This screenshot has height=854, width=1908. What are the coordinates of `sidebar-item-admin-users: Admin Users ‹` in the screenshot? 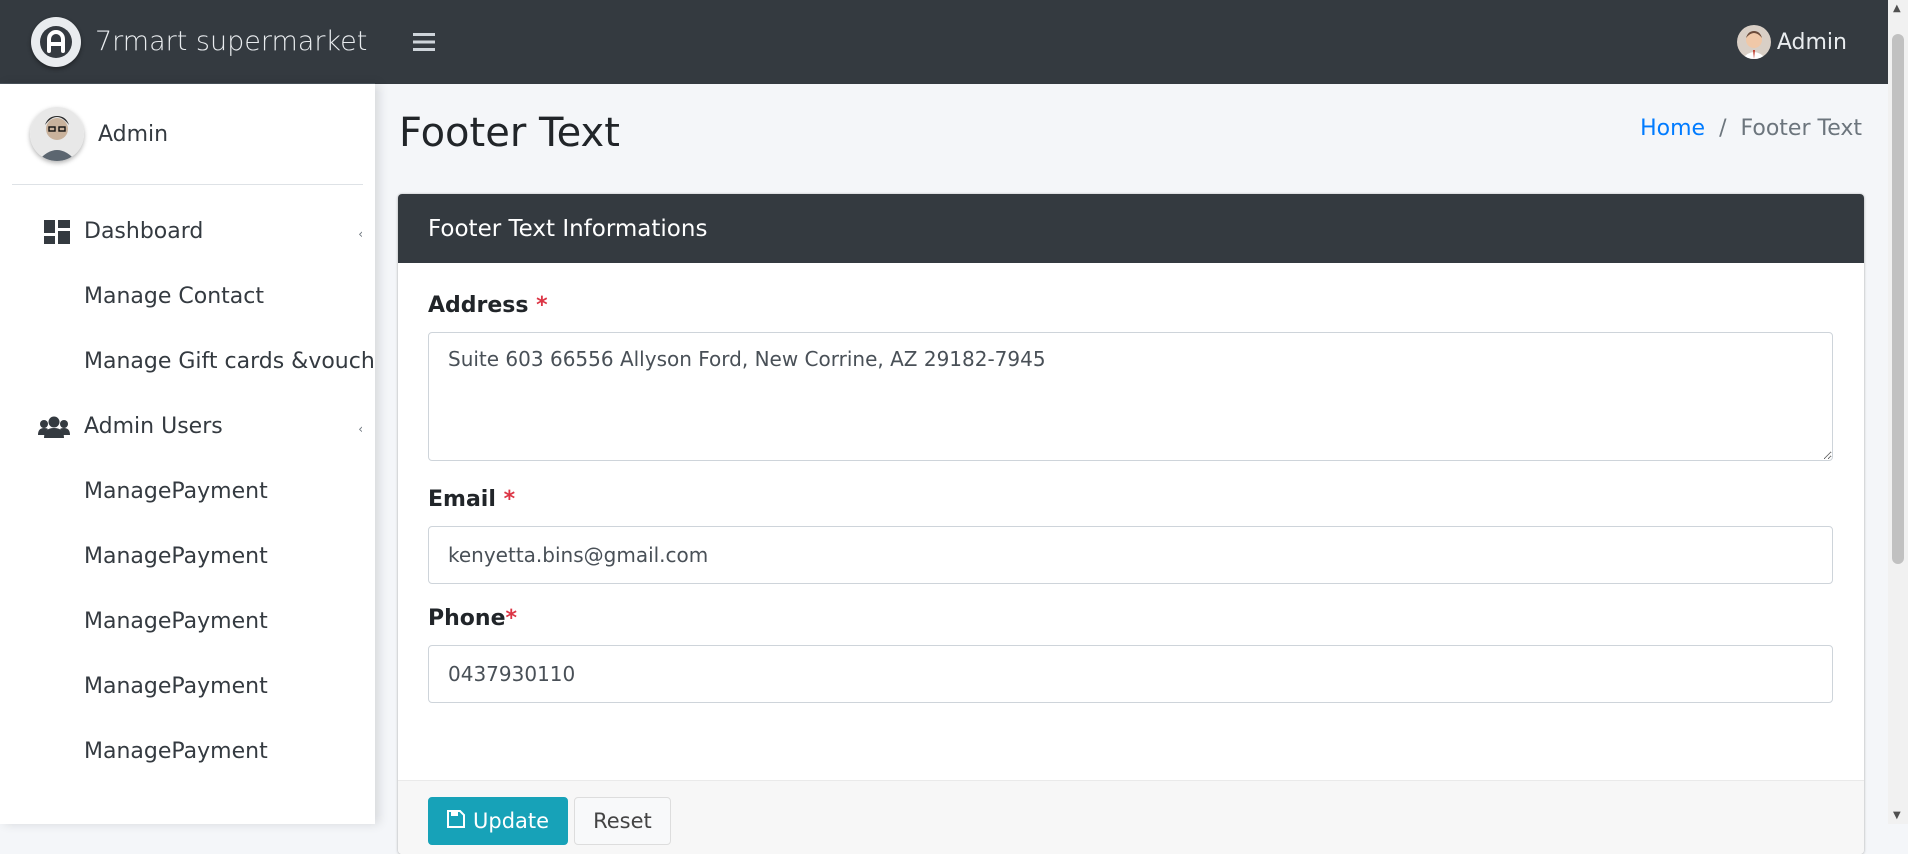 It's located at (187, 426).